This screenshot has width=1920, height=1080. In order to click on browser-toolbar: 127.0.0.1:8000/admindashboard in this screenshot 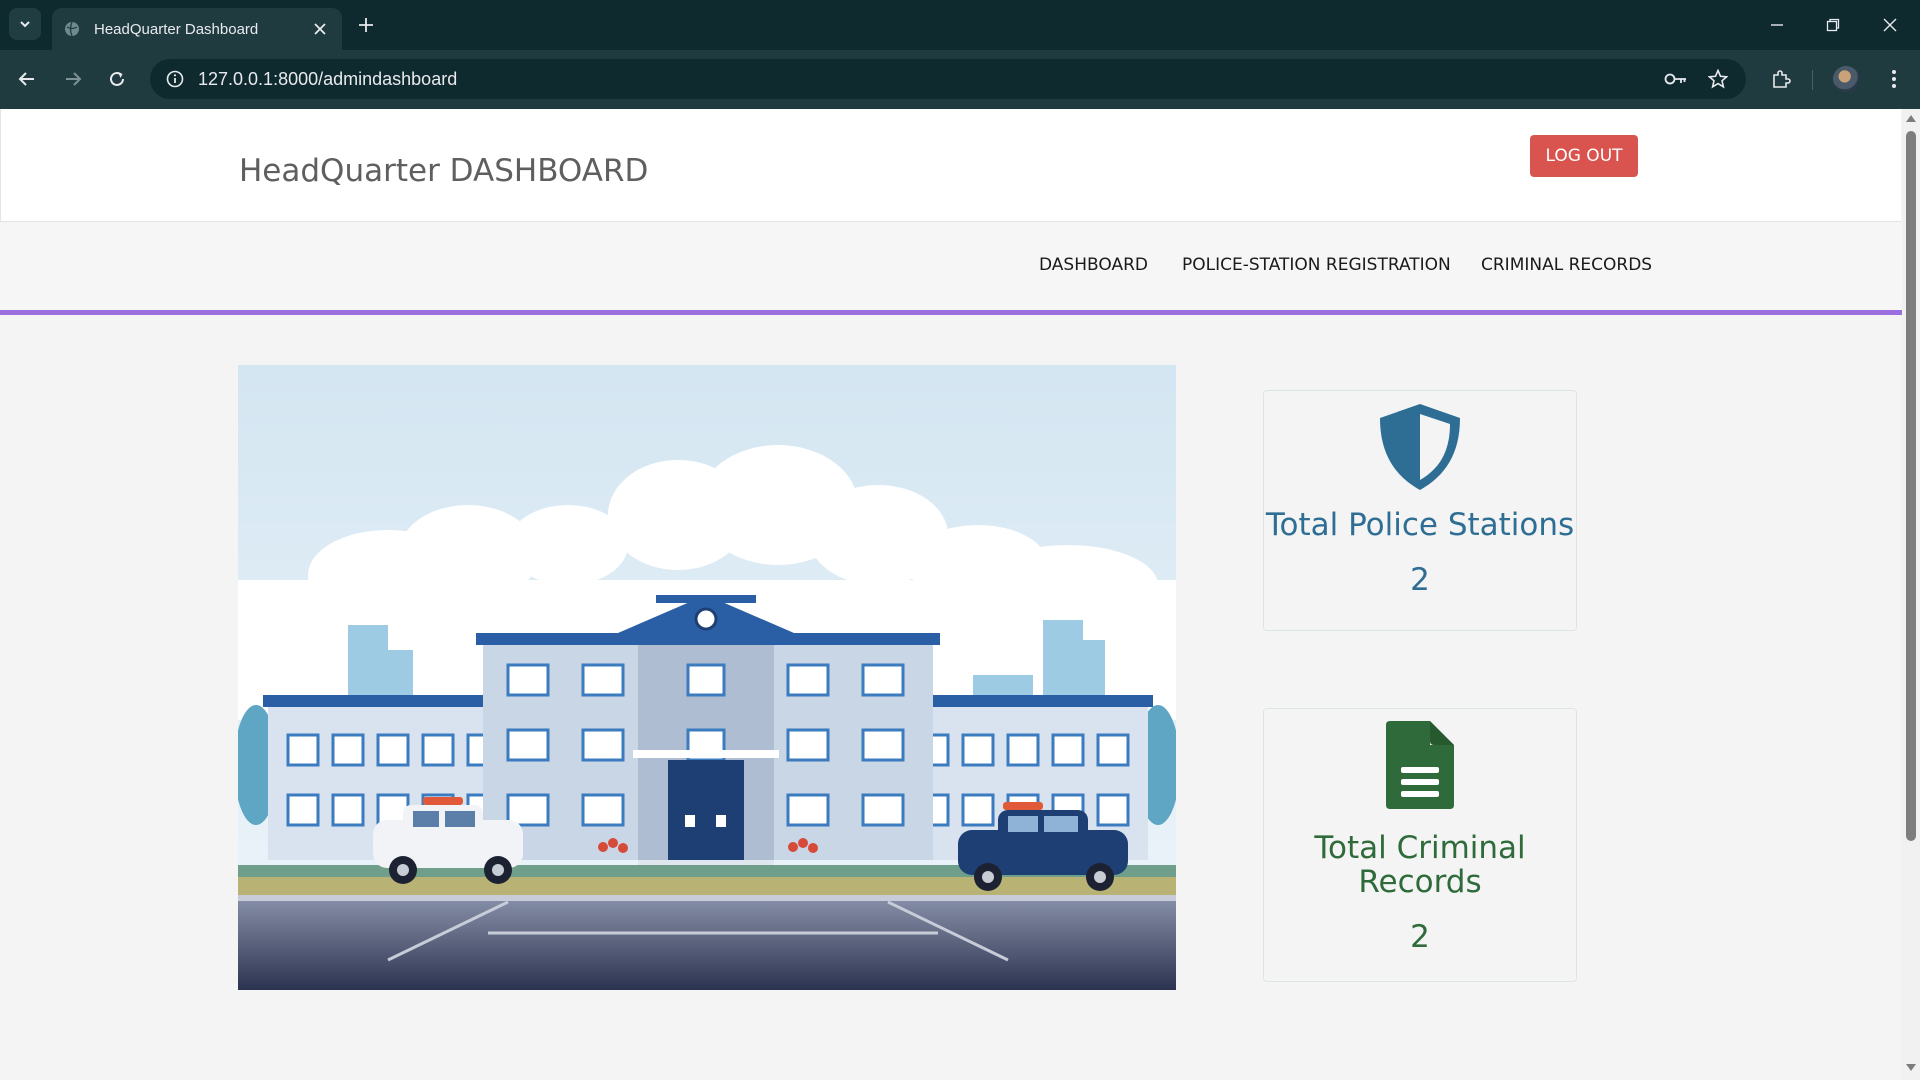, I will do `click(960, 79)`.